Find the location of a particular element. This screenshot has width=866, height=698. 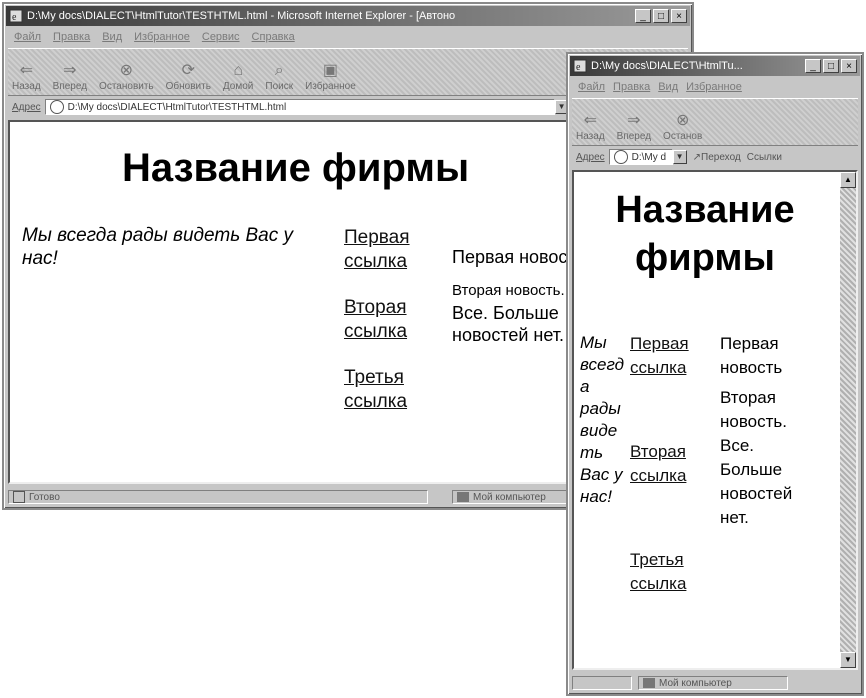

status-bar: Мой компьютер is located at coordinates (715, 683).